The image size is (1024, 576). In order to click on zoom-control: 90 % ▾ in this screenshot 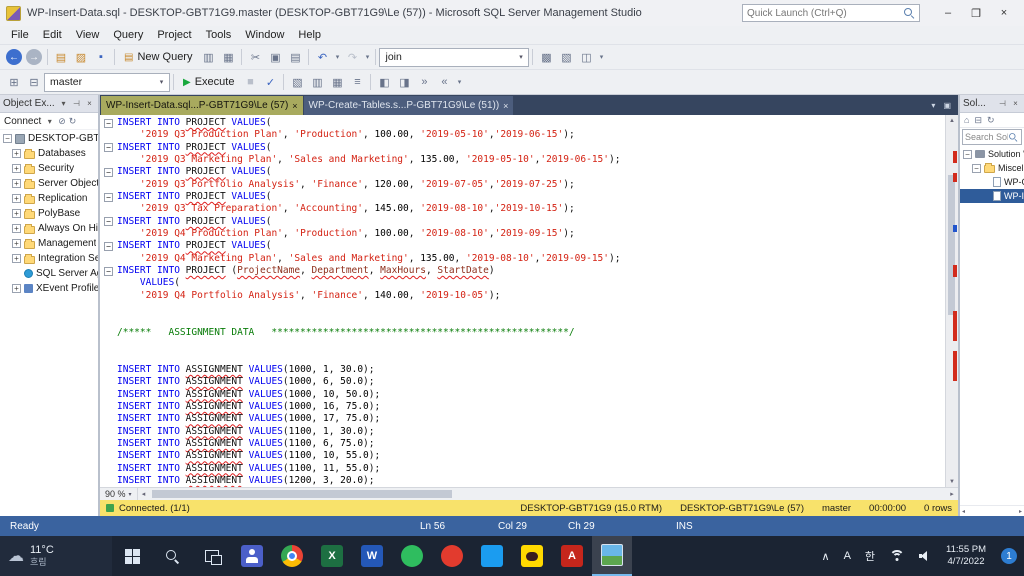, I will do `click(119, 494)`.